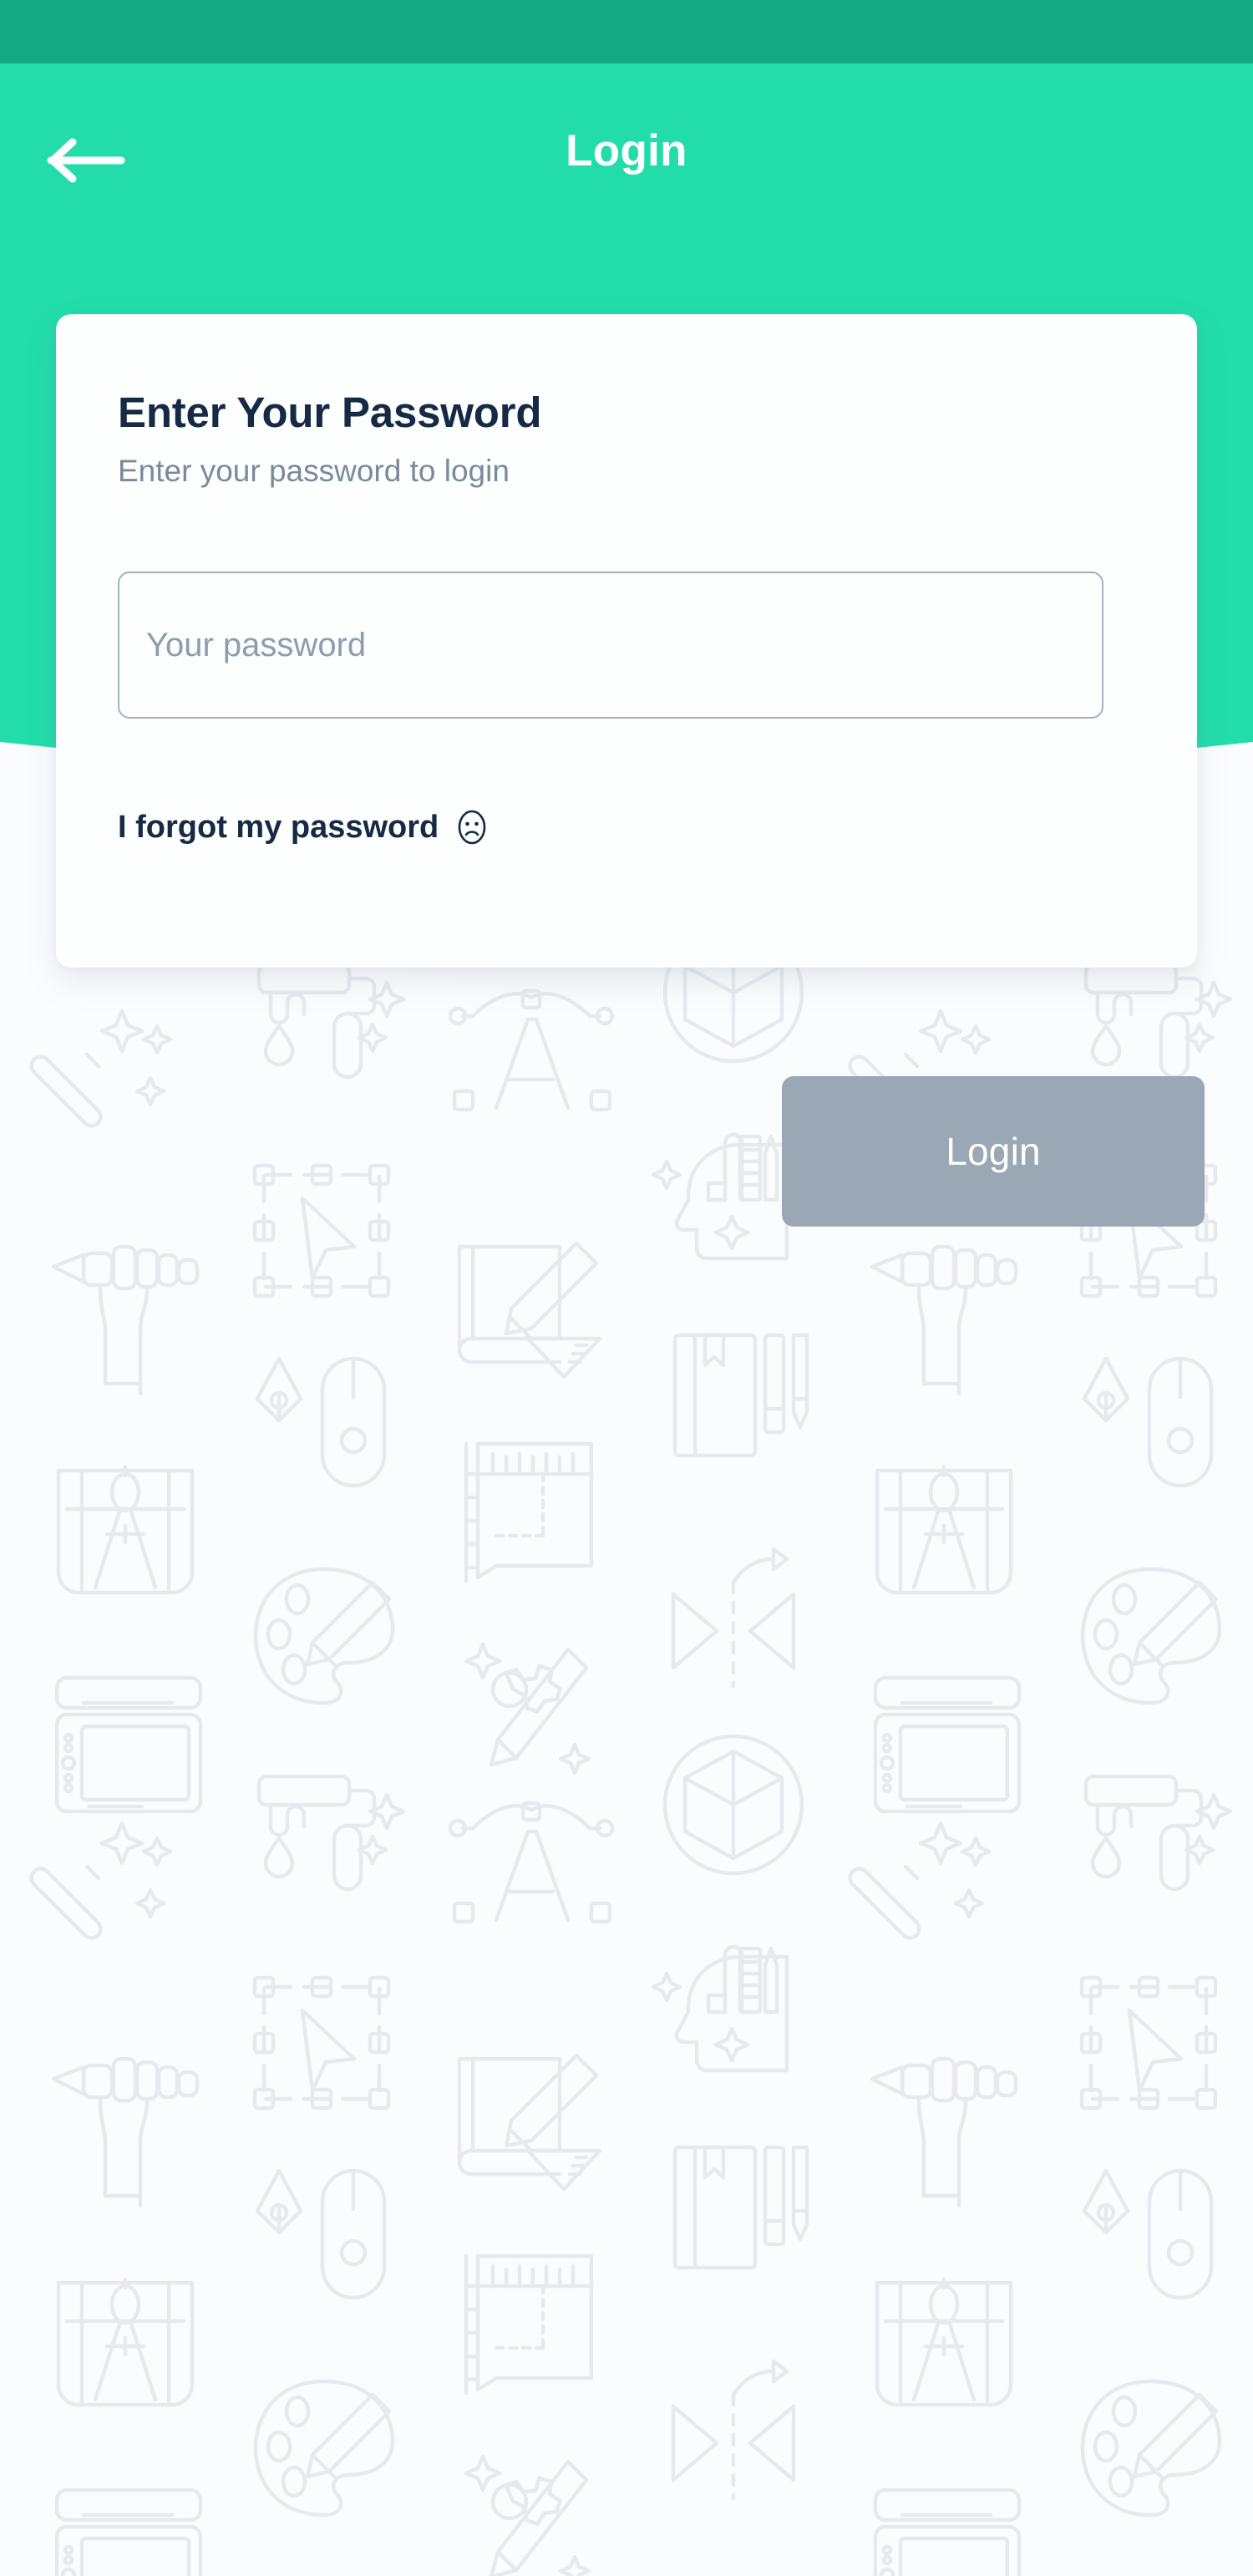 The width and height of the screenshot is (1253, 2576). What do you see at coordinates (314, 471) in the screenshot?
I see `card-subtitle: Enter your password to login` at bounding box center [314, 471].